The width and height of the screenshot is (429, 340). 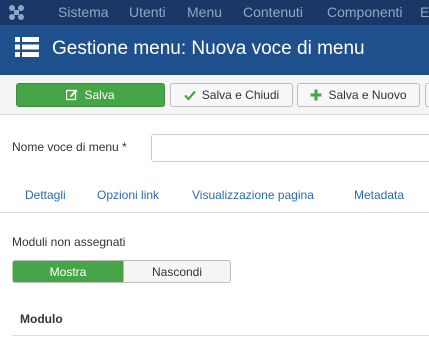 I want to click on title-field-label: Nome voce di menu *, so click(x=69, y=147).